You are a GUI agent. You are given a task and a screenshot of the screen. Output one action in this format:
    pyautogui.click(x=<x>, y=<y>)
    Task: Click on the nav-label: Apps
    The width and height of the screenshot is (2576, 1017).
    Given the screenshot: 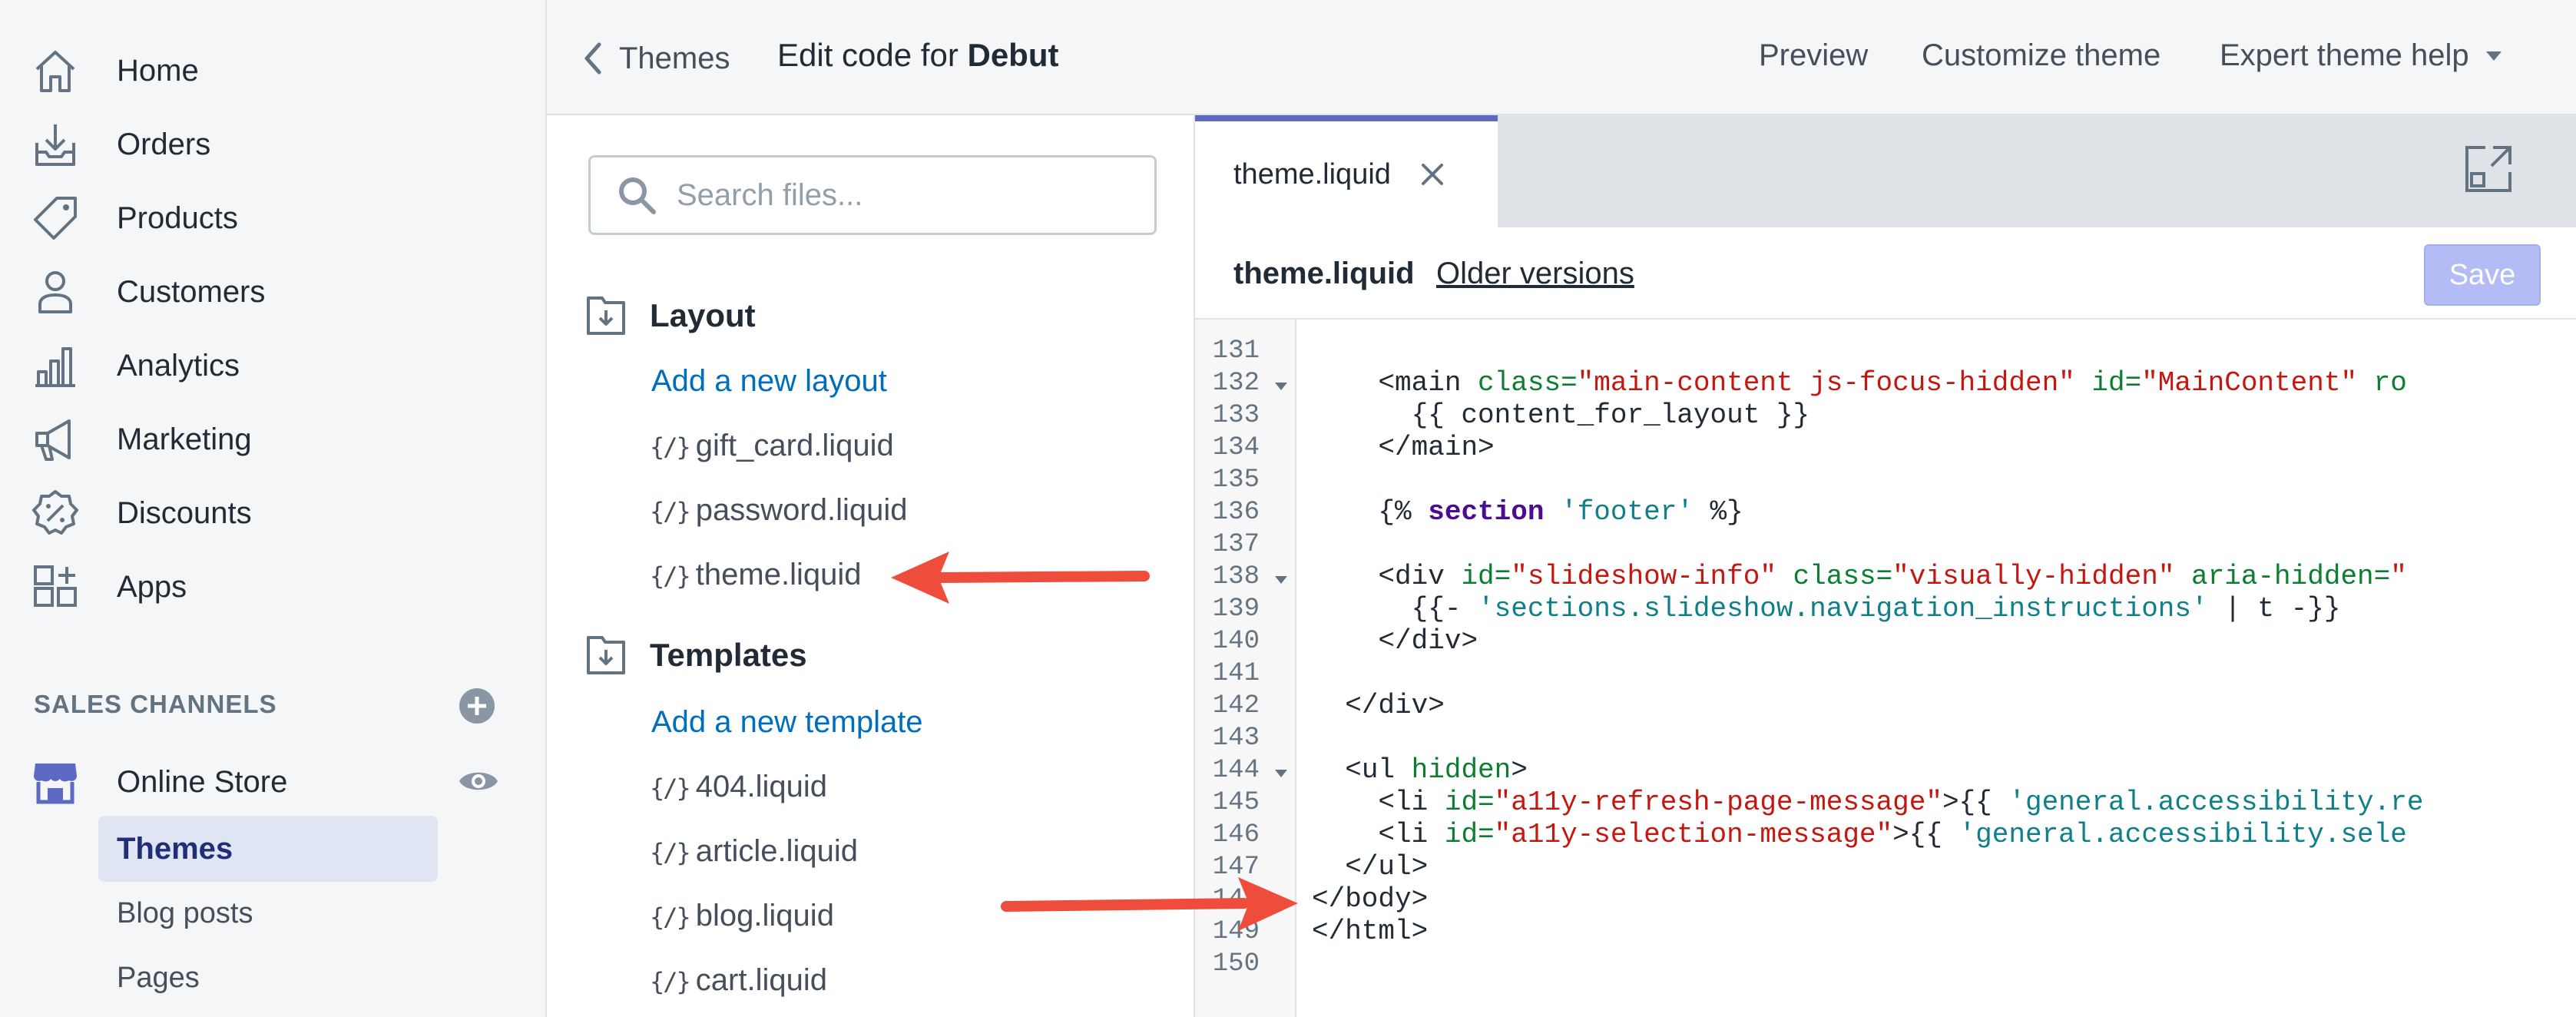 What is the action you would take?
    pyautogui.click(x=152, y=586)
    